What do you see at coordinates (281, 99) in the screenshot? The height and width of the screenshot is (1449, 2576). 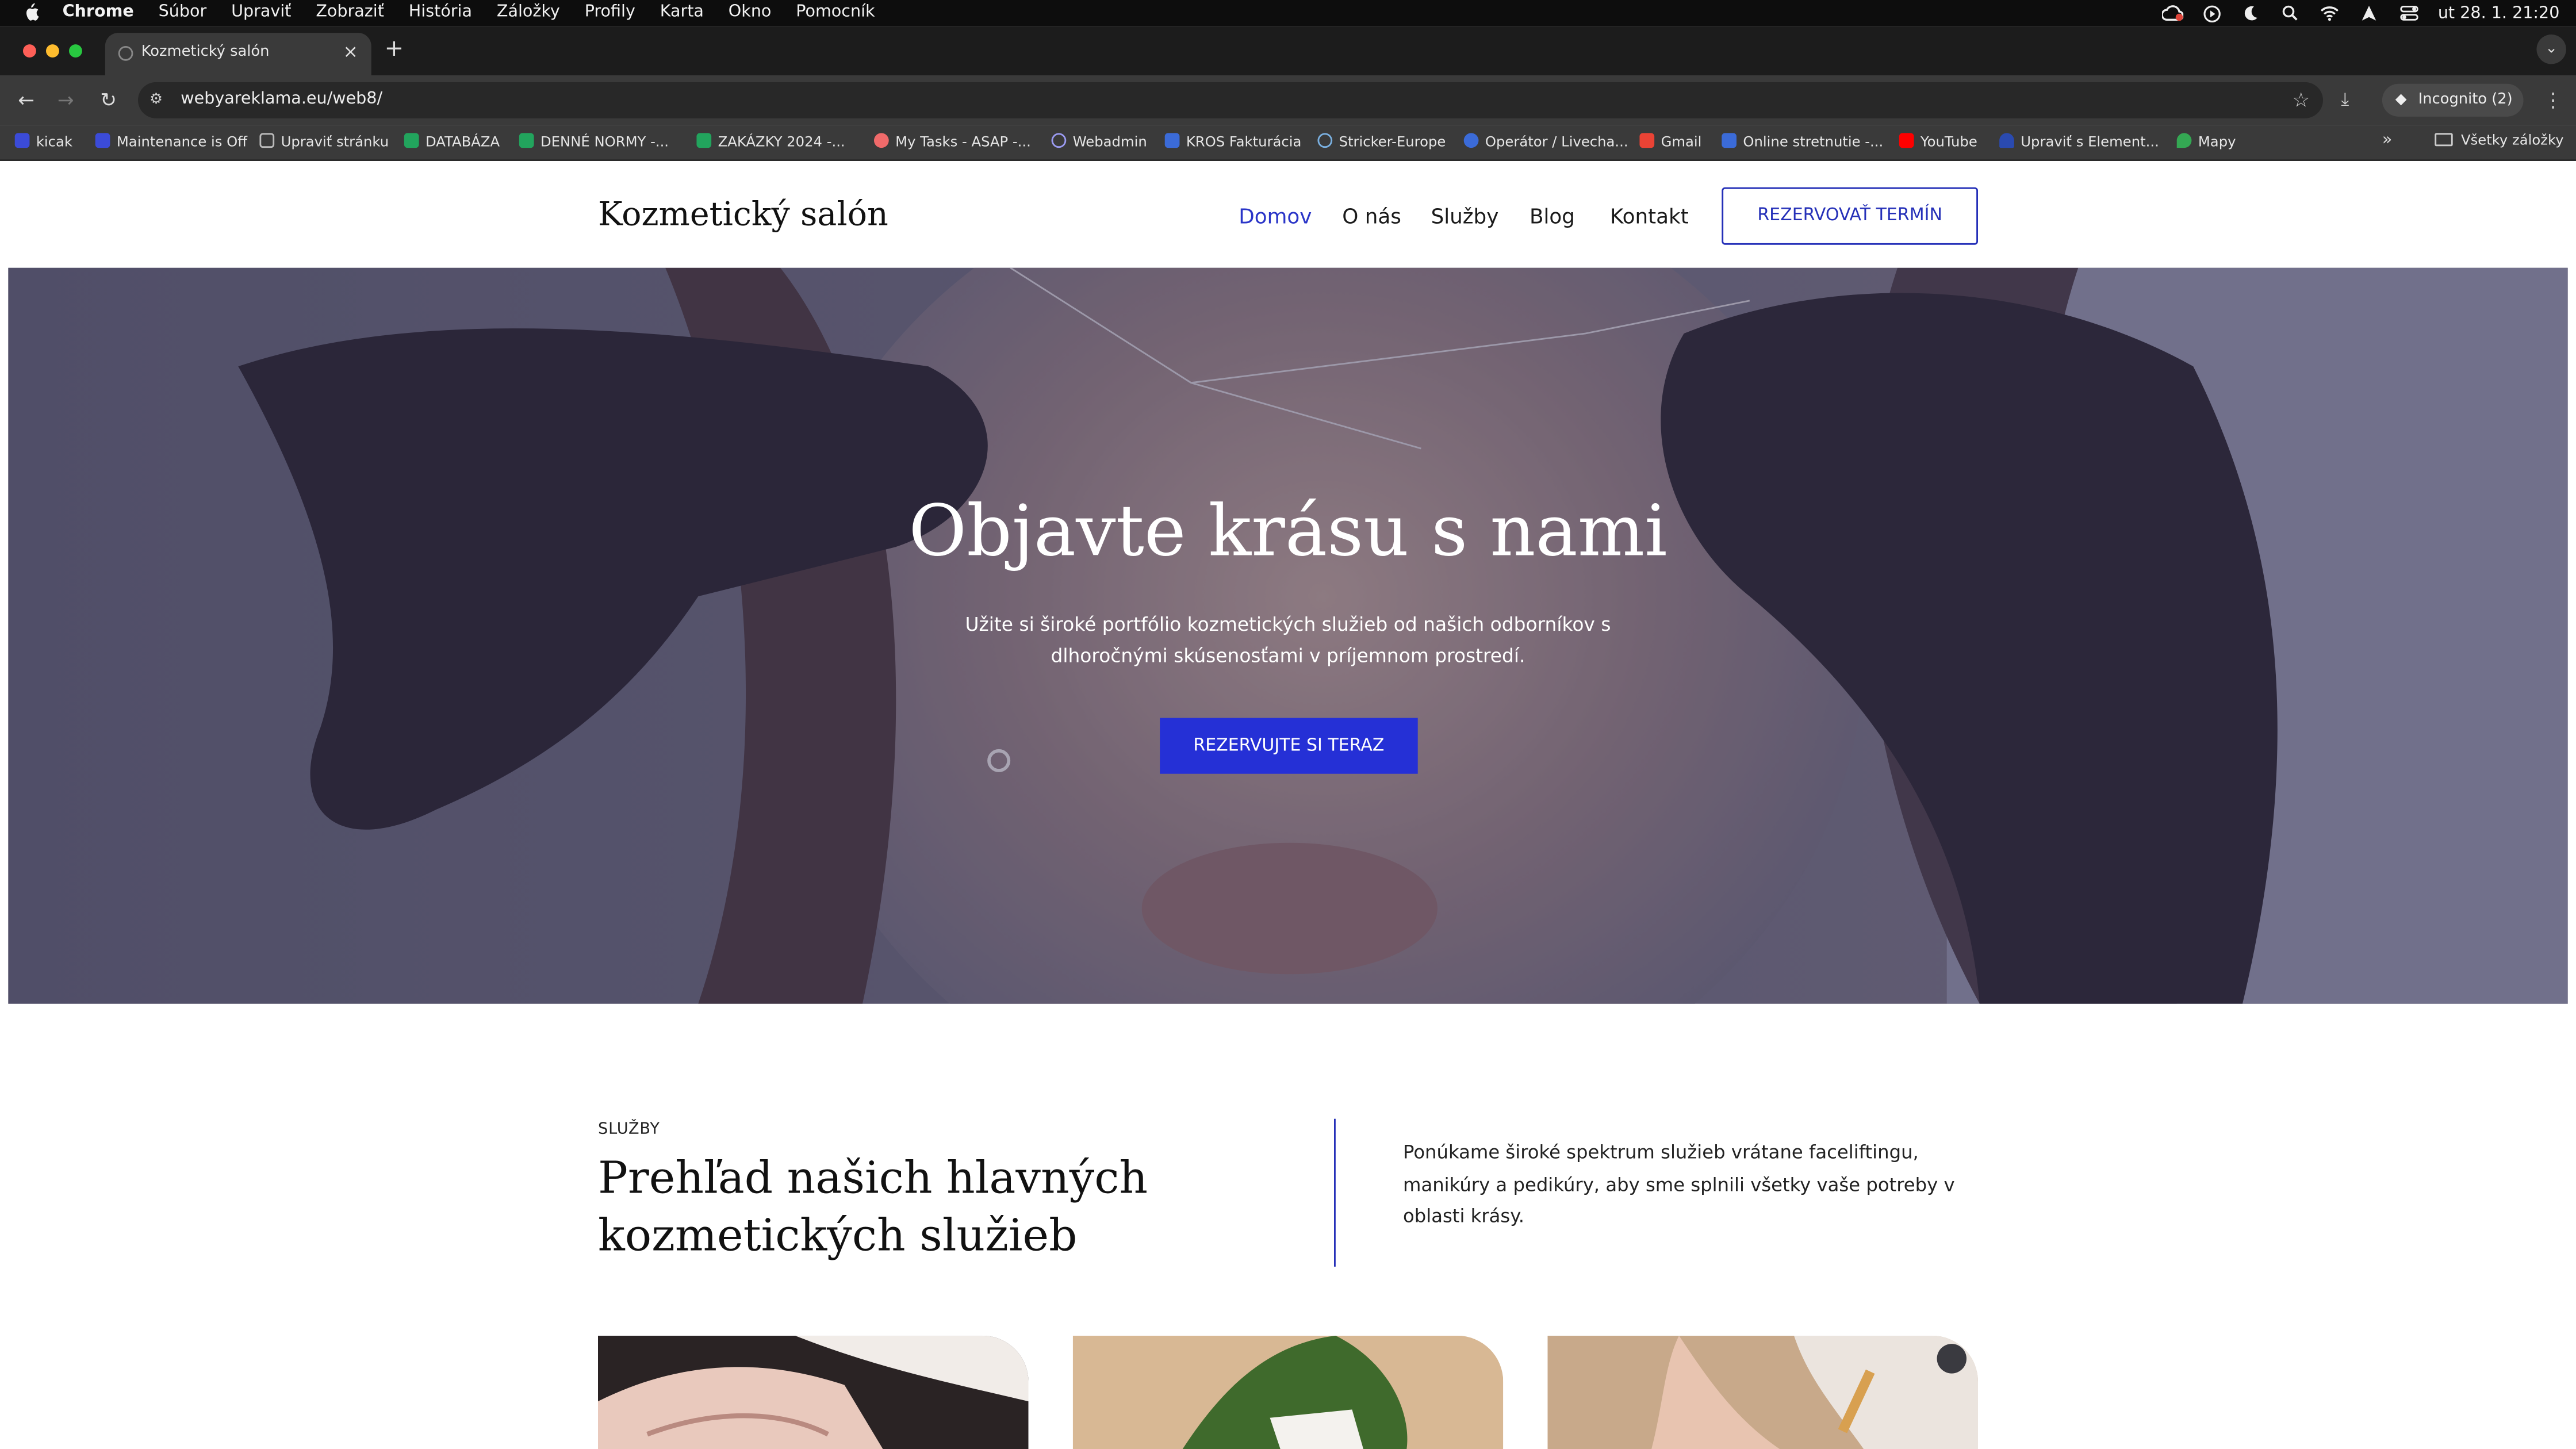 I see `address-bar-url: webyareklama.eu/web8/` at bounding box center [281, 99].